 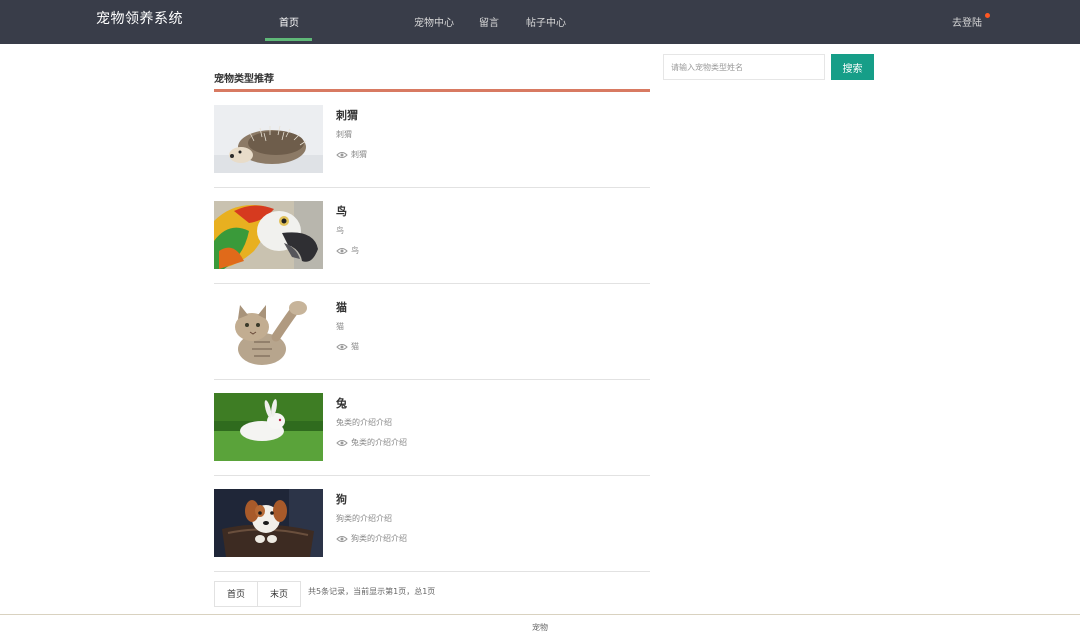 I want to click on top-navbar: 宠物领养系统 首页 宠物中心 留言 帖子中心 去登陆, so click(x=540, y=22).